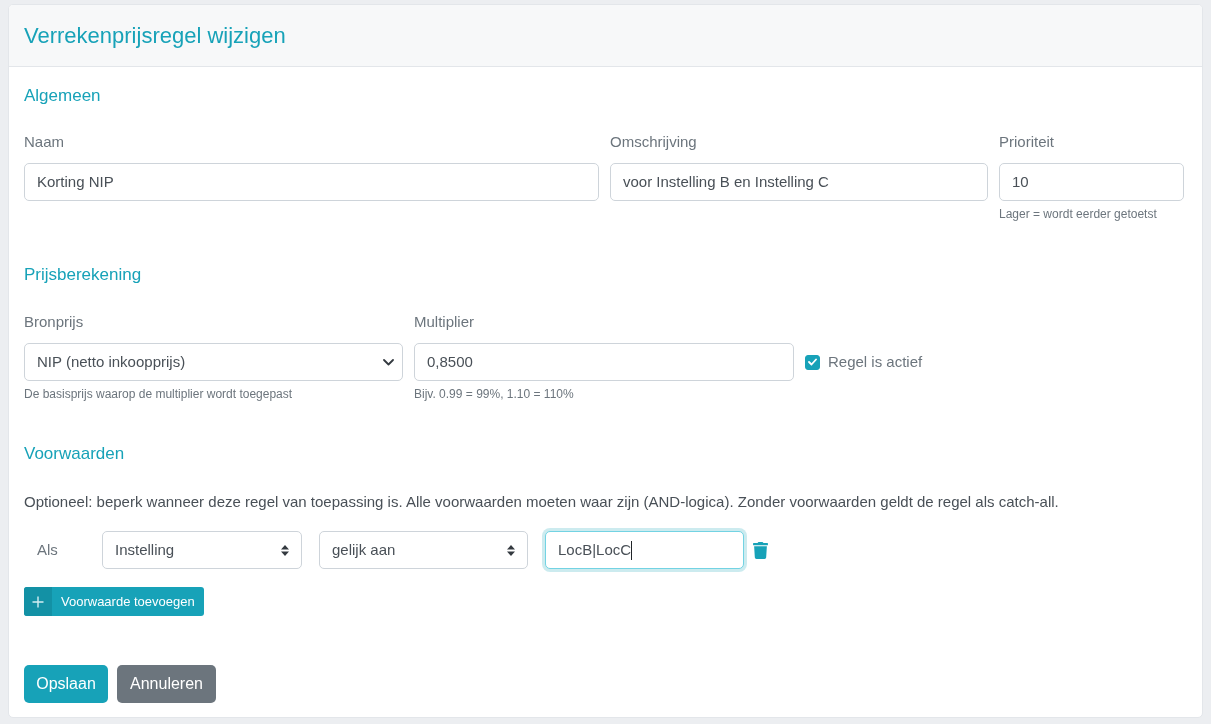 The width and height of the screenshot is (1211, 724). Describe the element at coordinates (423, 550) in the screenshot. I see `select-field: gelijk aan` at that location.